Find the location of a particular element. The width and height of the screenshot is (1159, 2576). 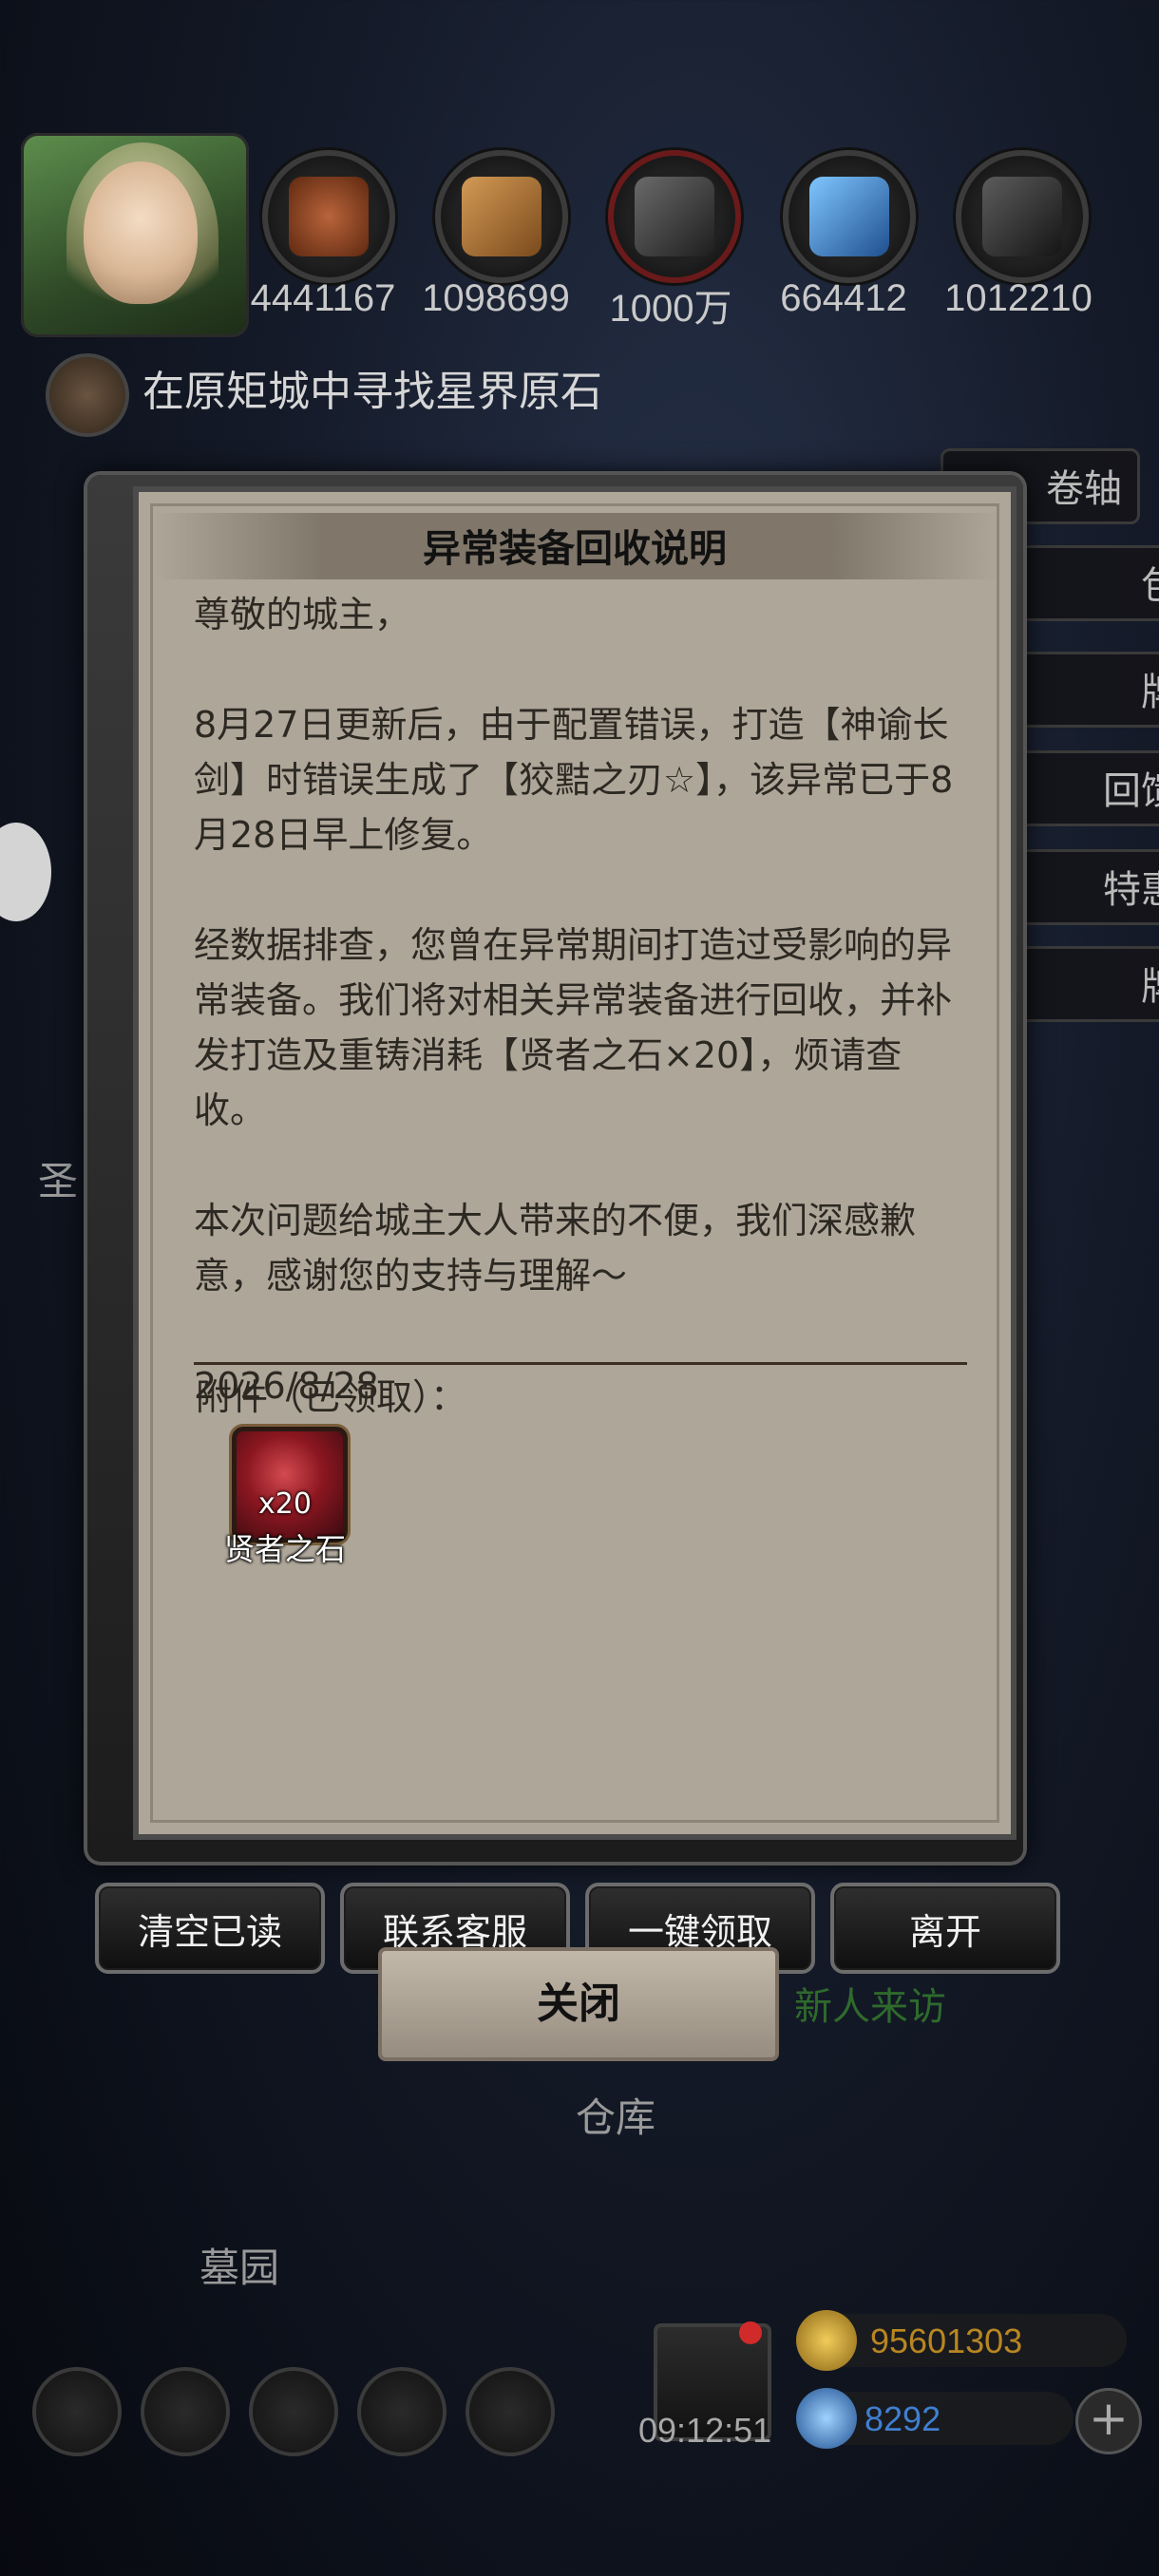

quest-text: 在原矩城中寻找星界原石 is located at coordinates (372, 387).